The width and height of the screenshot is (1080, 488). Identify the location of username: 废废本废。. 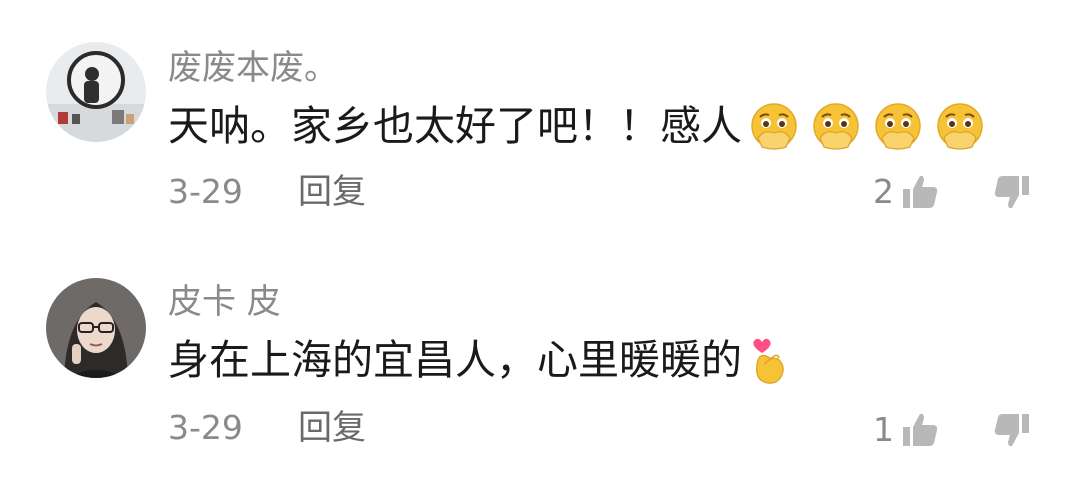
(253, 68).